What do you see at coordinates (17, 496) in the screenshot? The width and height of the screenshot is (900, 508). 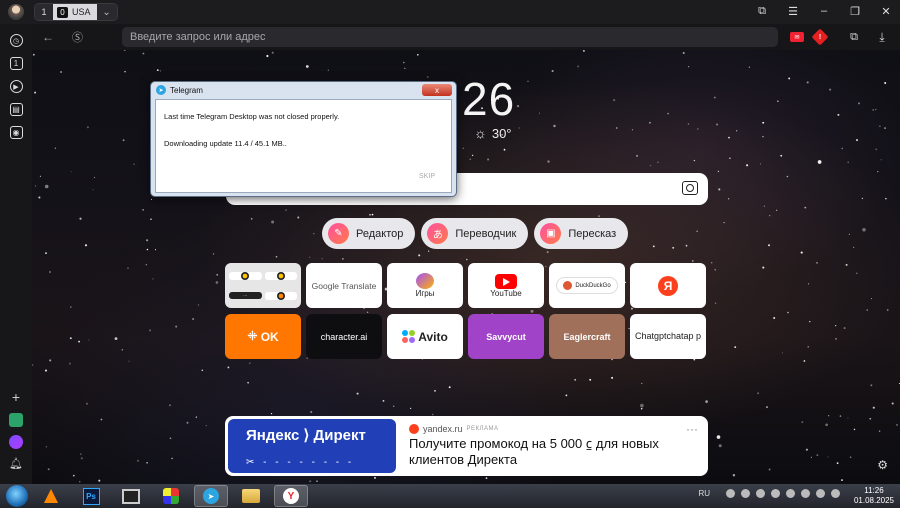 I see `start-button` at bounding box center [17, 496].